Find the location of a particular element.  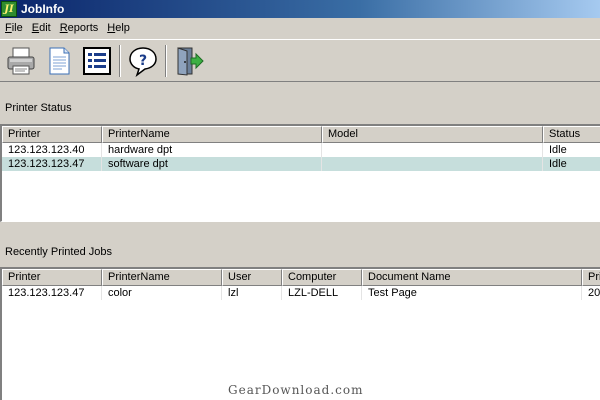

exit-button is located at coordinates (189, 61).